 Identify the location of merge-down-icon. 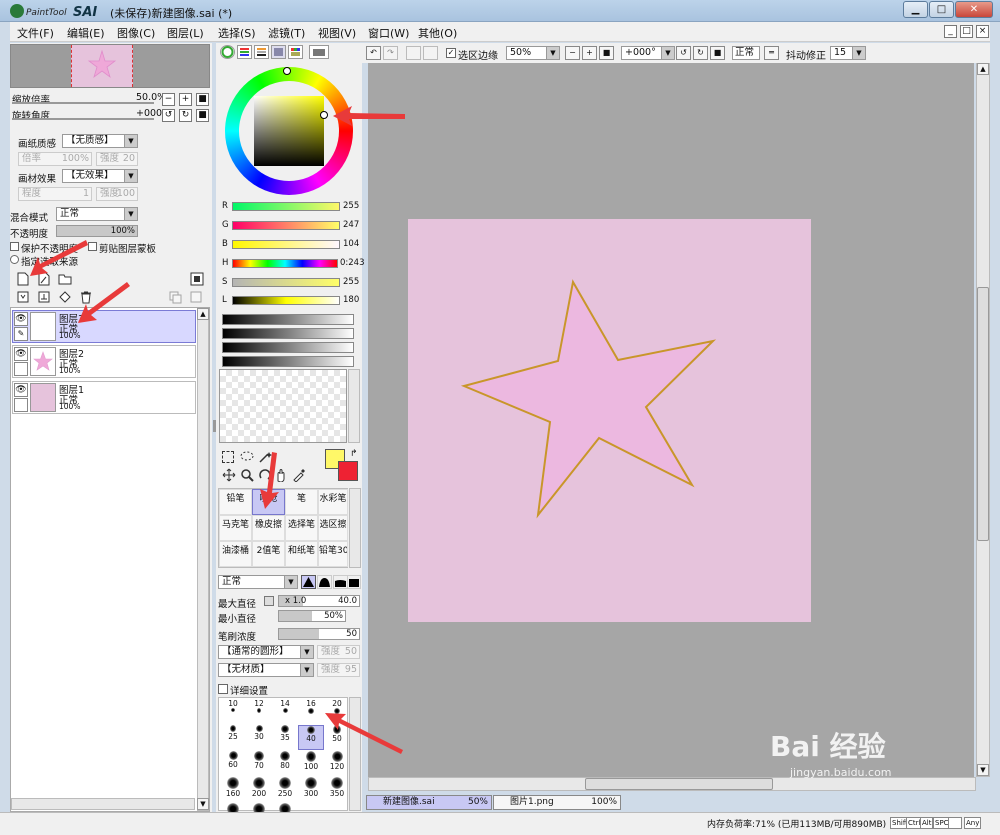
(44, 297).